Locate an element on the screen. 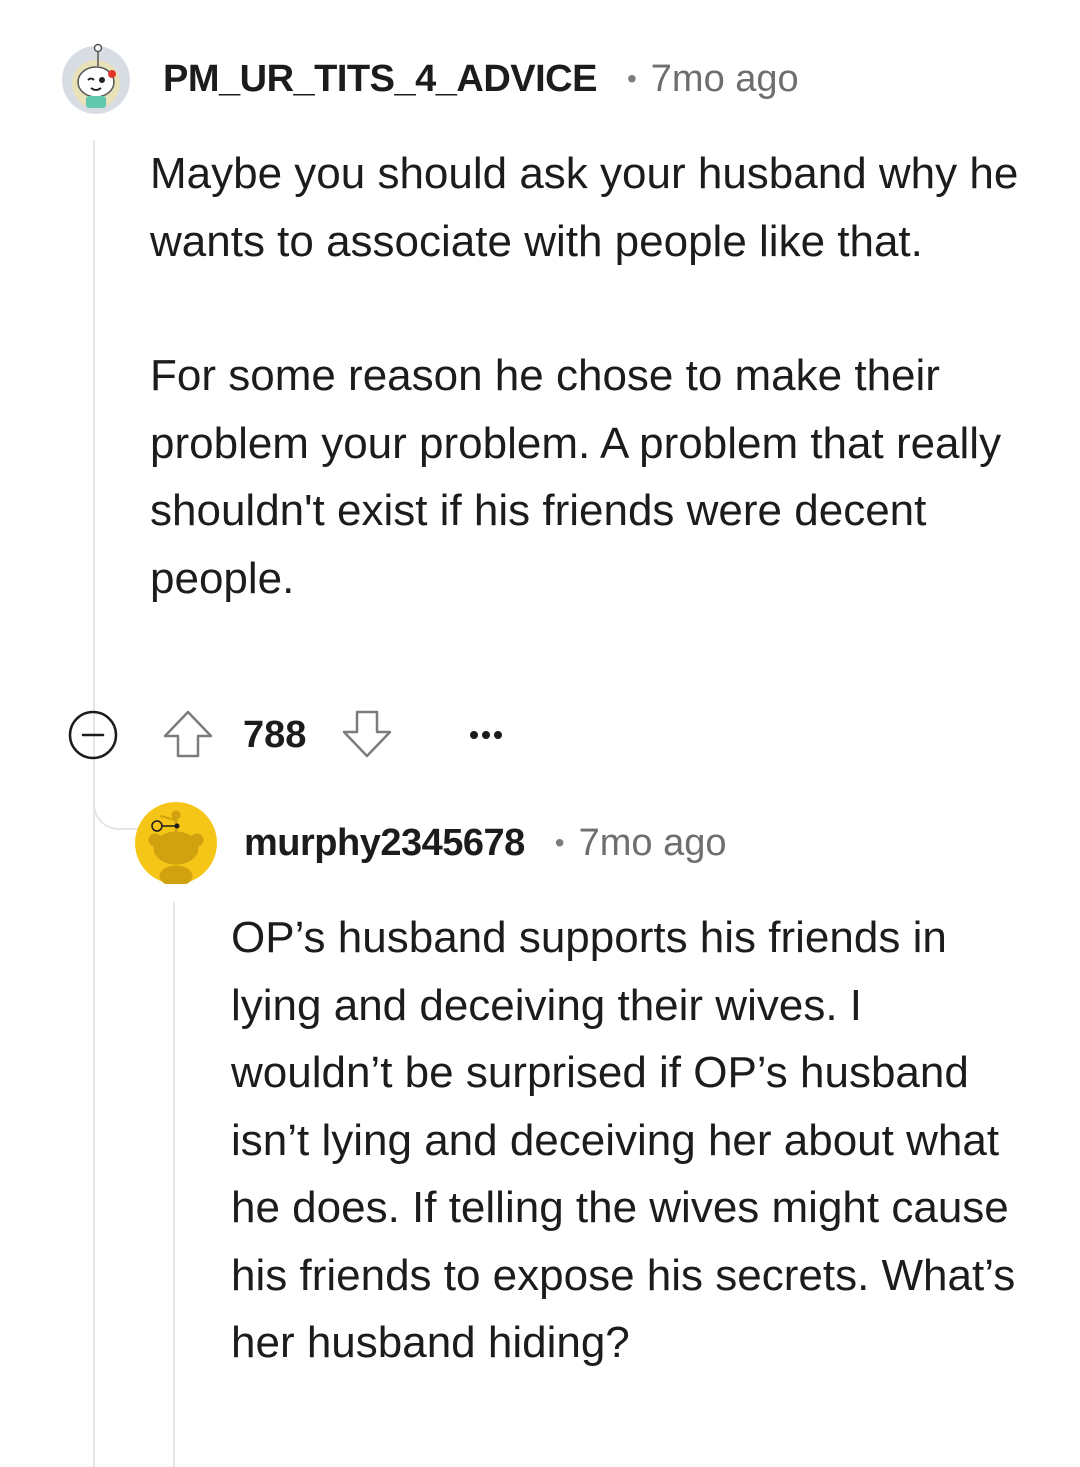  downvote-arrow-icon is located at coordinates (367, 734).